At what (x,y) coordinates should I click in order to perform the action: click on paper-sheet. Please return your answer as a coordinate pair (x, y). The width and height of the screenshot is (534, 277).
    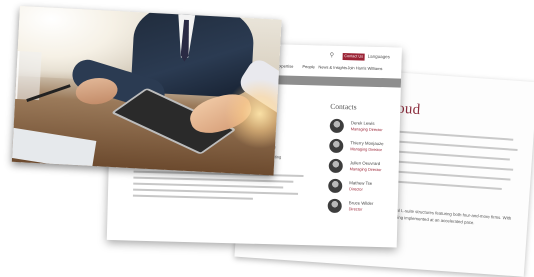
    Looking at the image, I should click on (54, 148).